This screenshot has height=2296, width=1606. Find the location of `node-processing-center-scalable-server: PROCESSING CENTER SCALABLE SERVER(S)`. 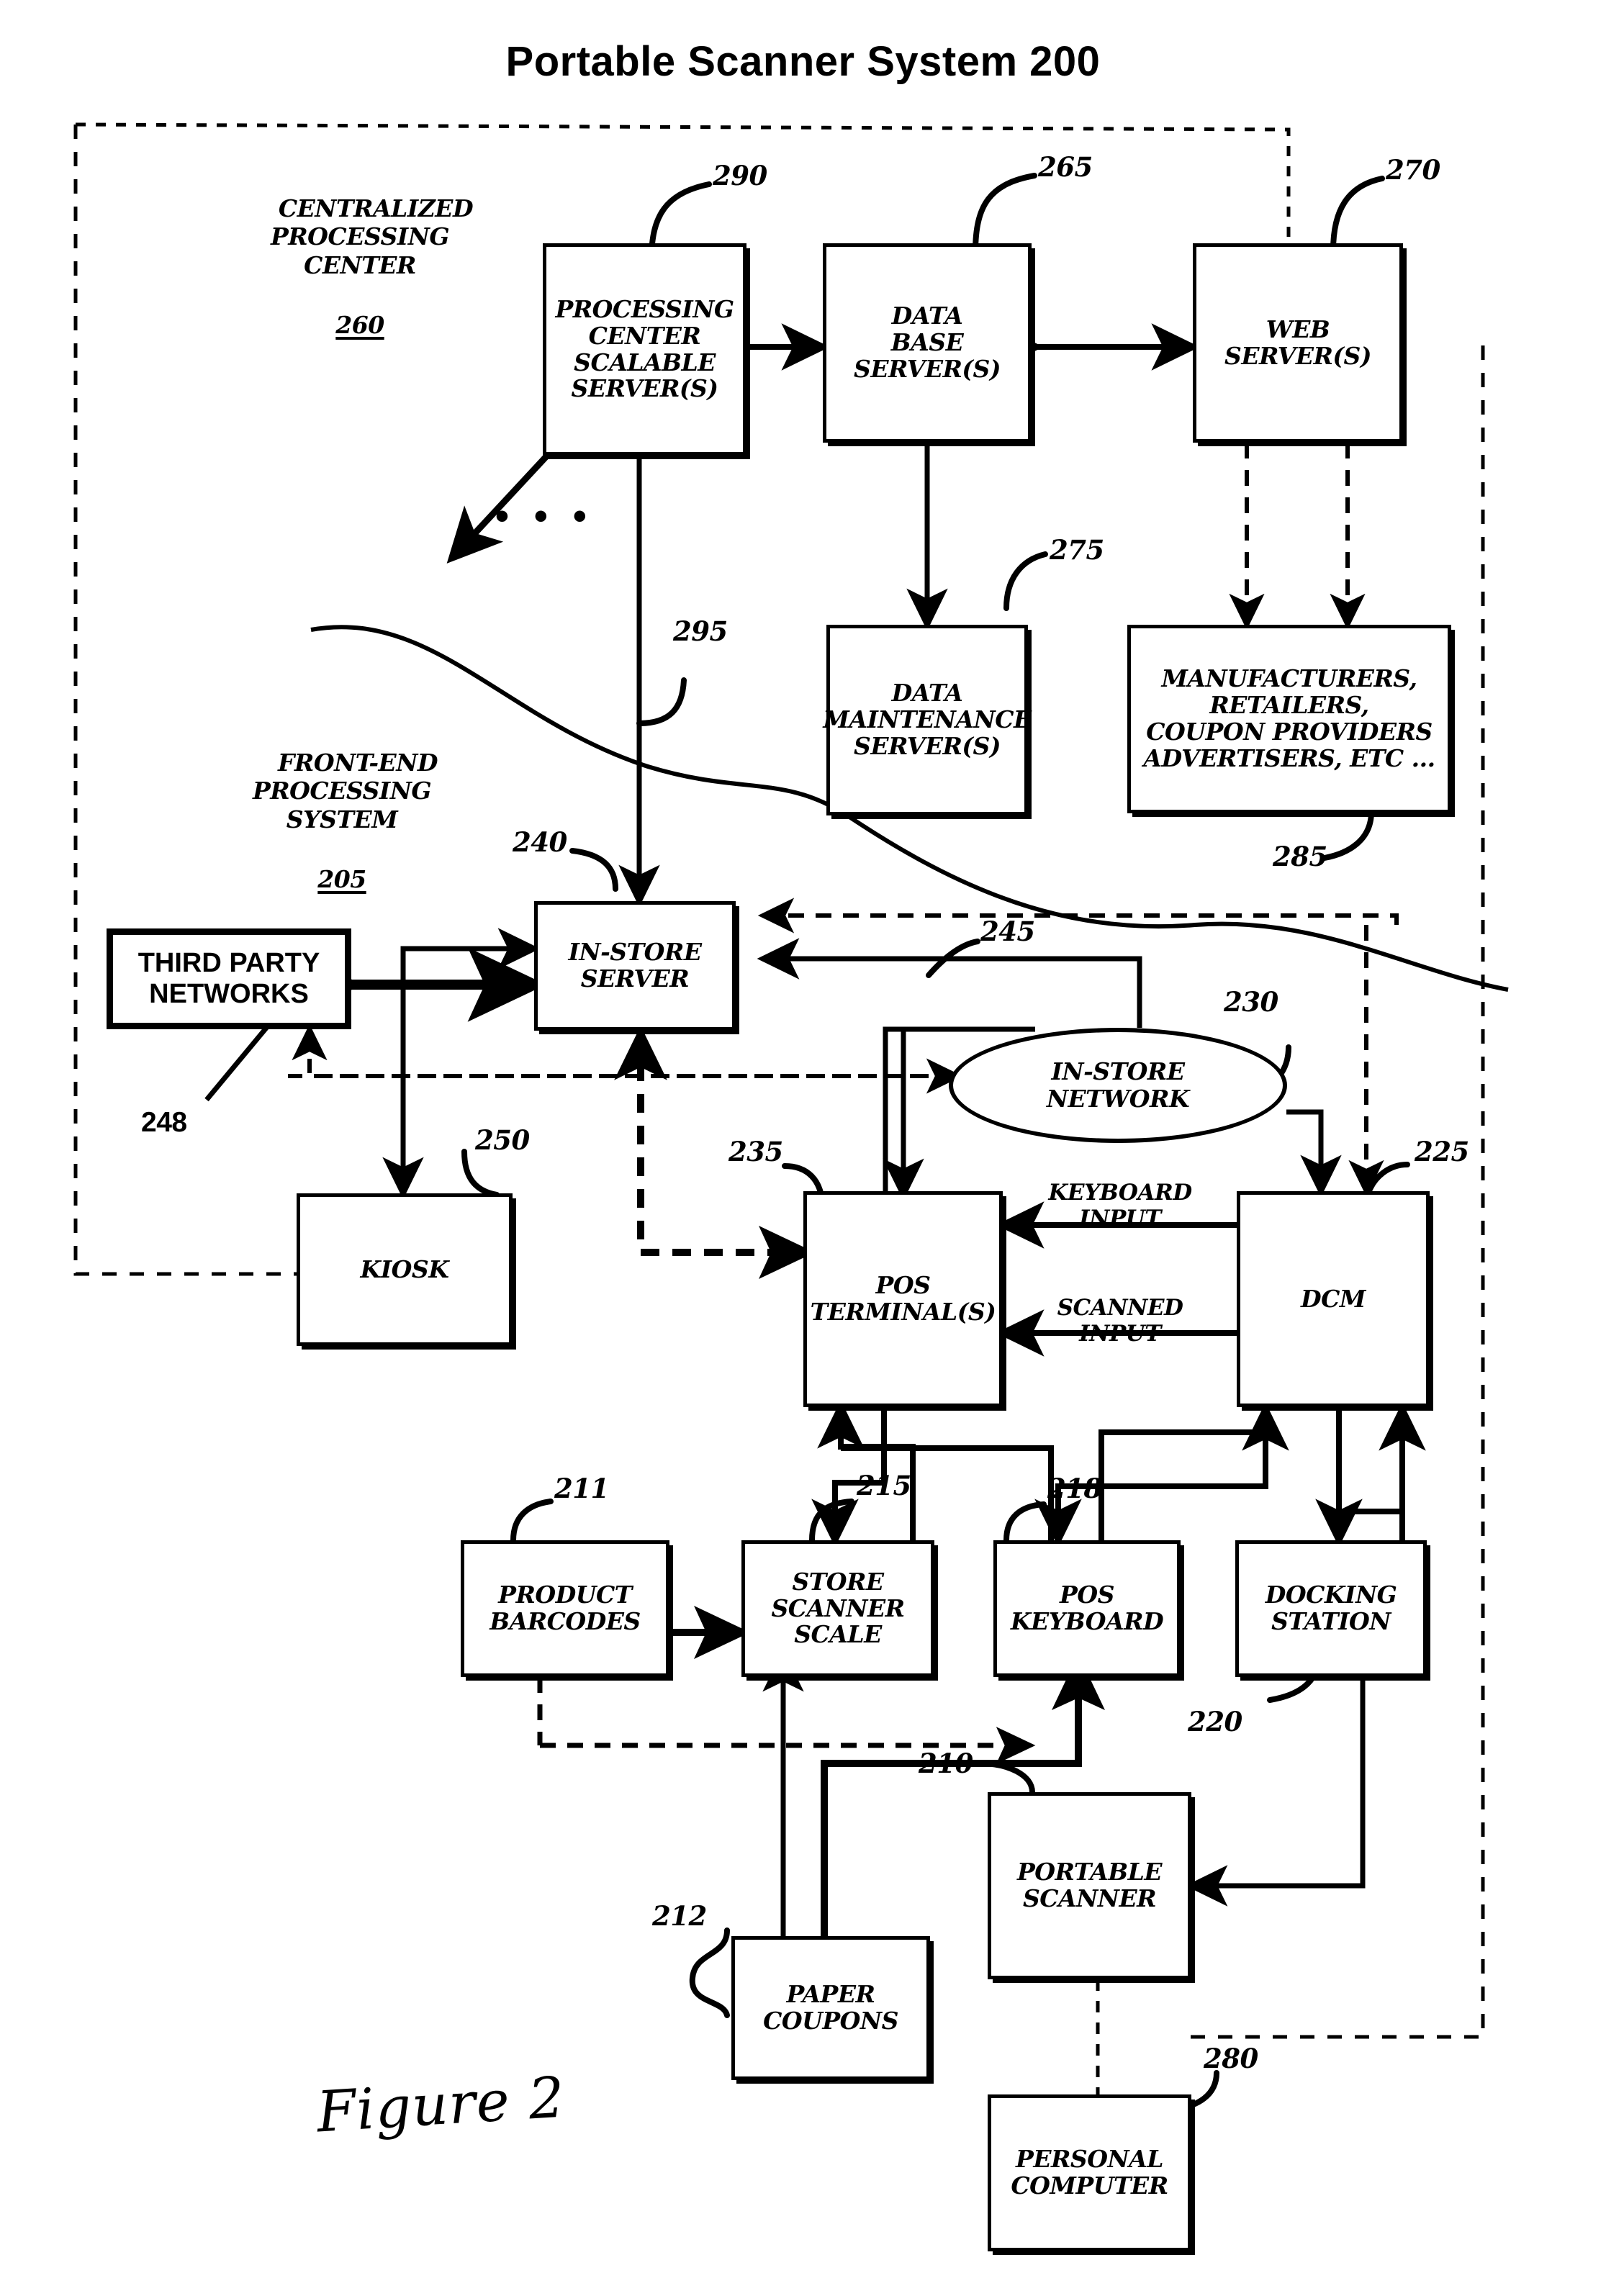

node-processing-center-scalable-server: PROCESSING CENTER SCALABLE SERVER(S) is located at coordinates (644, 349).